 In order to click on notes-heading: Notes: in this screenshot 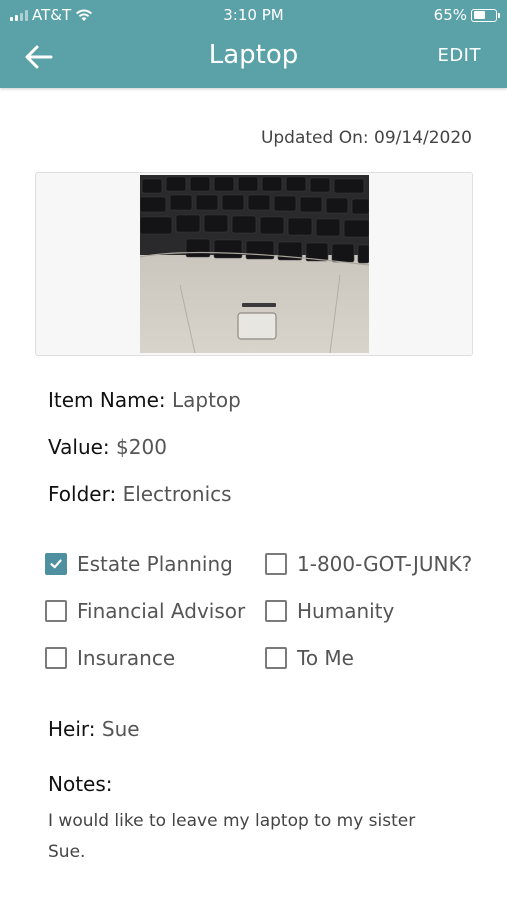, I will do `click(80, 784)`.